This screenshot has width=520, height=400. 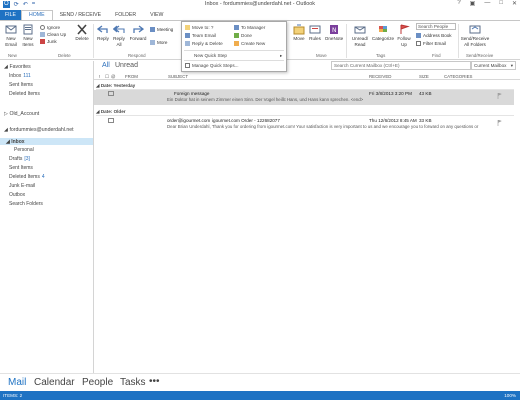 What do you see at coordinates (501, 3) in the screenshot?
I see `maximize-icon: □` at bounding box center [501, 3].